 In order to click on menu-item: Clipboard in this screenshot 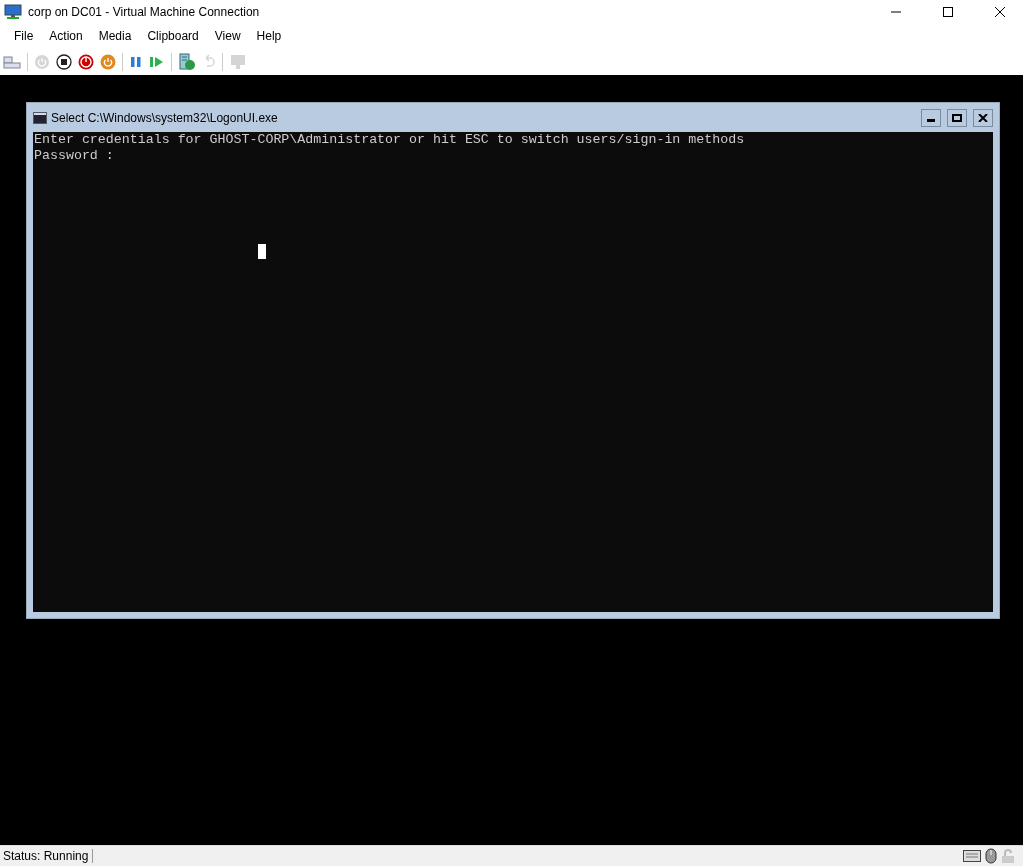, I will do `click(173, 36)`.